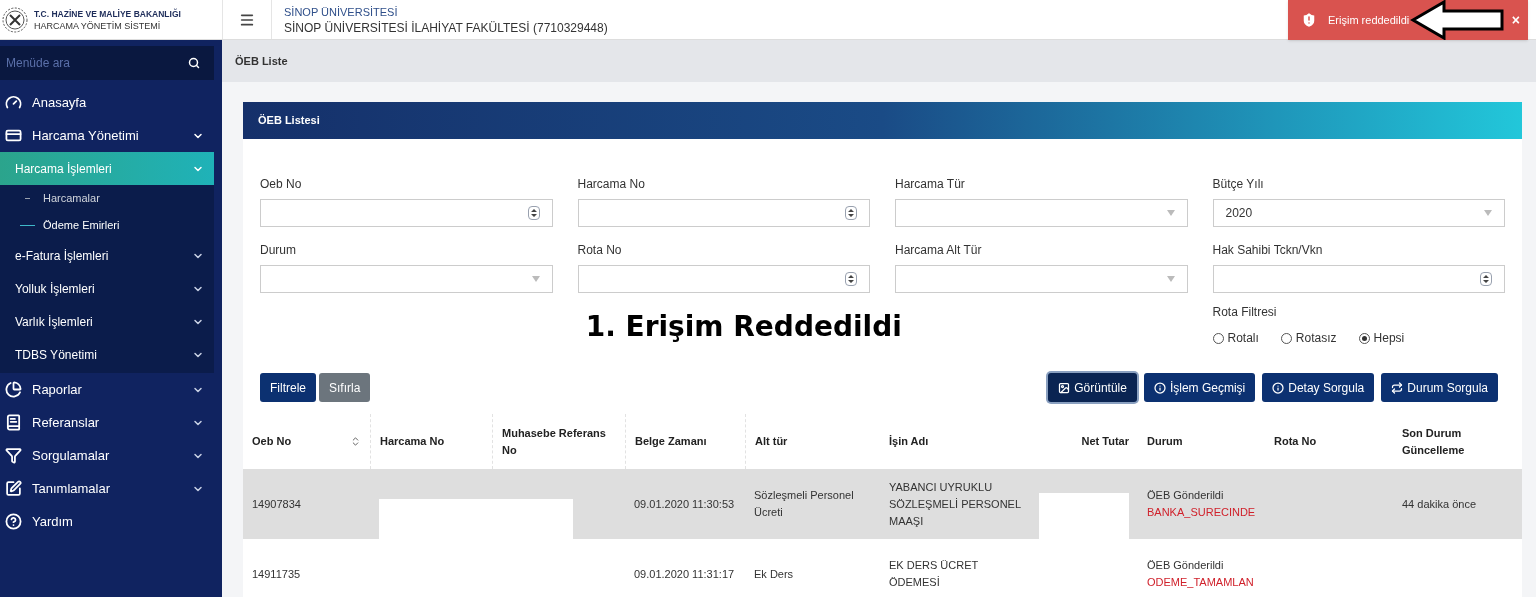  What do you see at coordinates (107, 63) in the screenshot?
I see `menu-search-field: Menüde ara` at bounding box center [107, 63].